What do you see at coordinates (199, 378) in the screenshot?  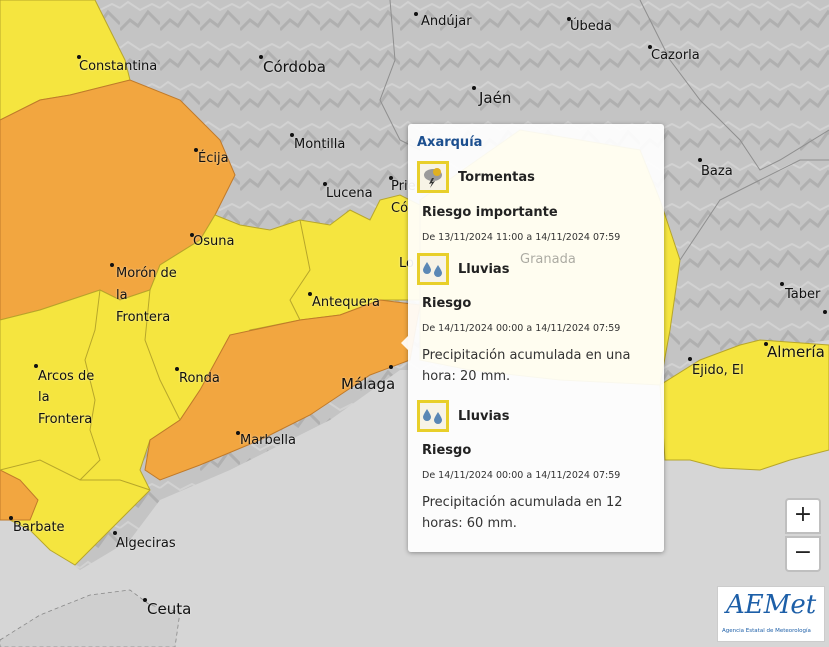 I see `place-label: Ronda` at bounding box center [199, 378].